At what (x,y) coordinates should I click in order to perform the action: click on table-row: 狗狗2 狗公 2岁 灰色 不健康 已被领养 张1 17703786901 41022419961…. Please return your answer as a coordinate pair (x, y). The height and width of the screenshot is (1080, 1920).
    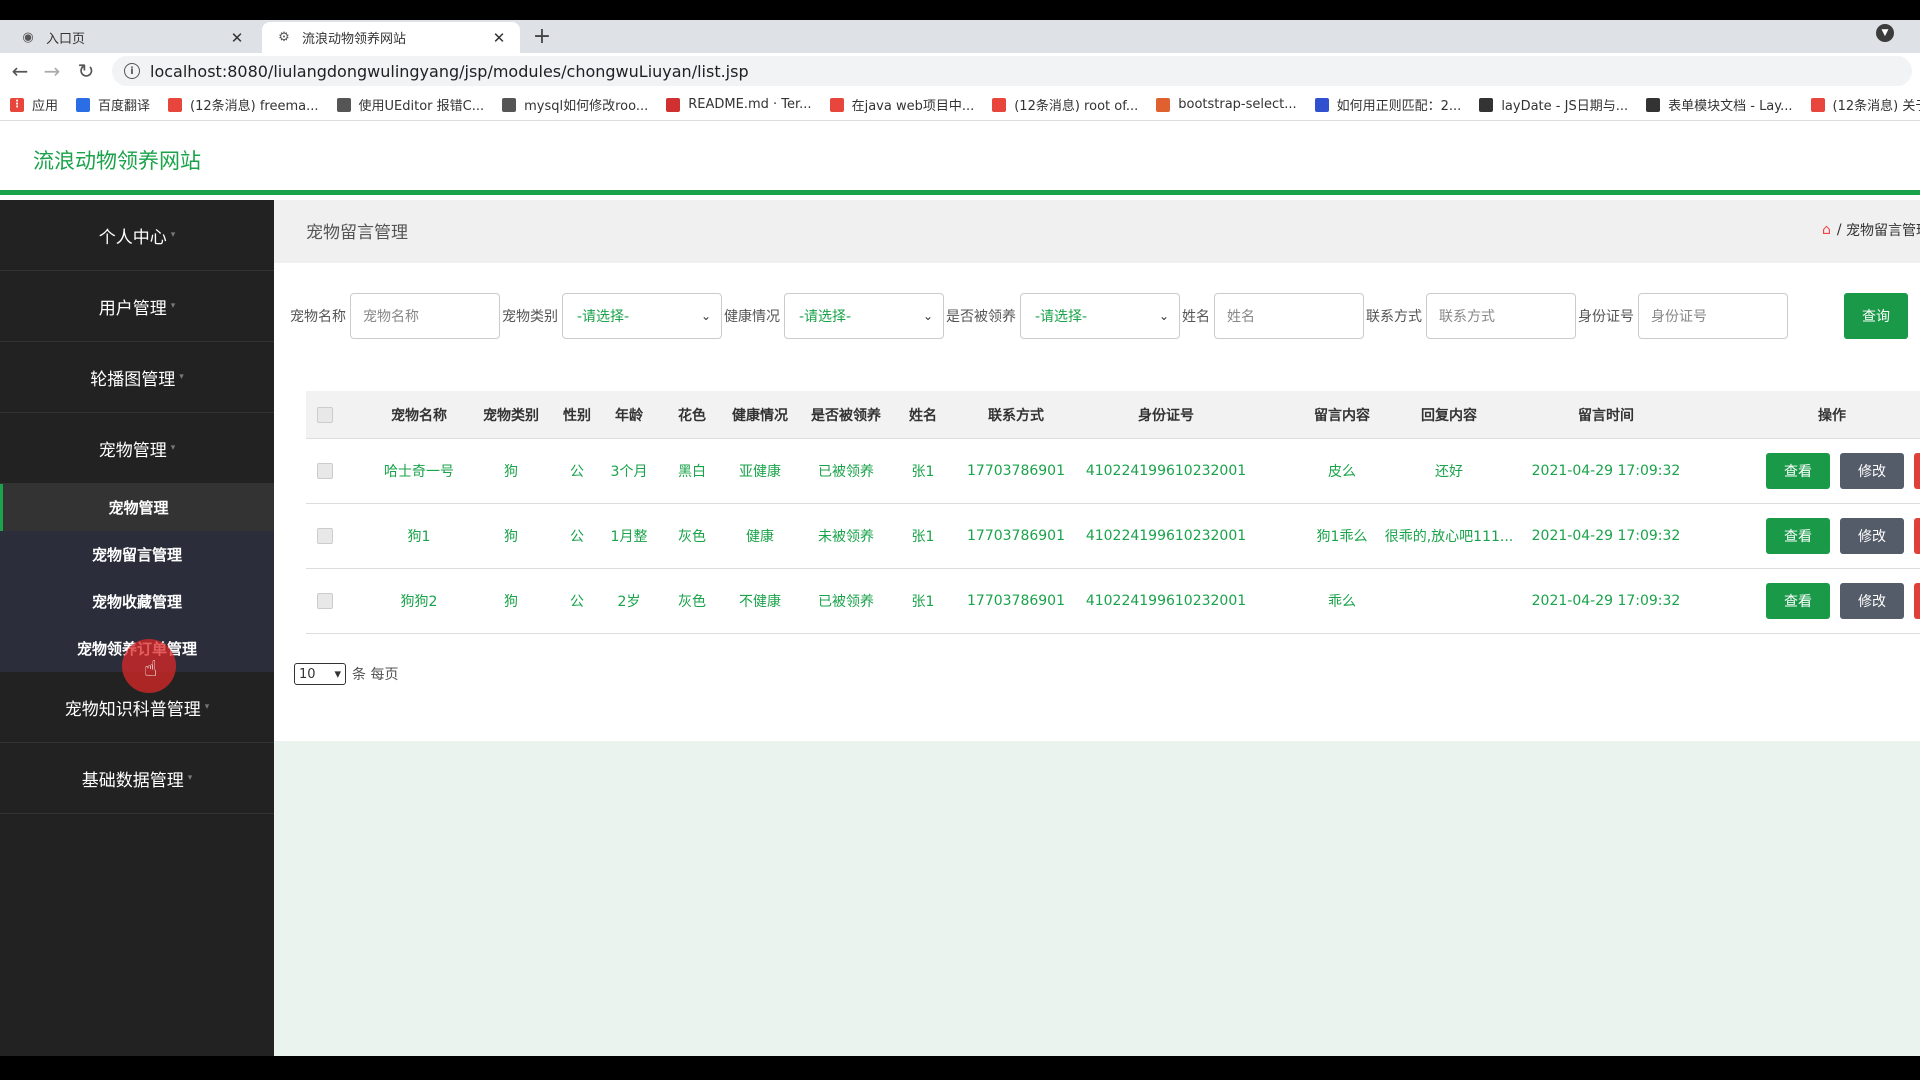
    Looking at the image, I should click on (1113, 601).